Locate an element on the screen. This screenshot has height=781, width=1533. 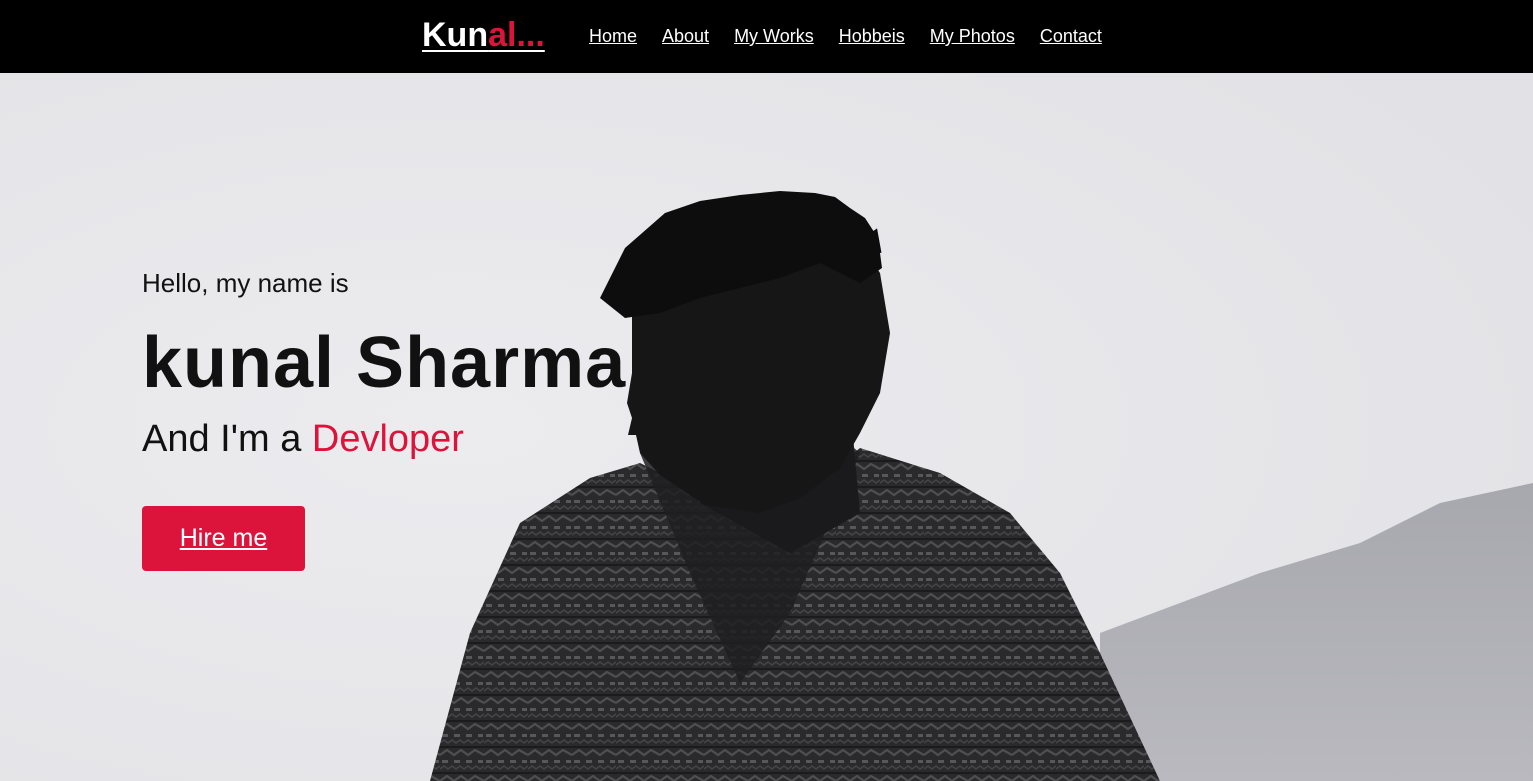
logo-main: Kun is located at coordinates (455, 35).